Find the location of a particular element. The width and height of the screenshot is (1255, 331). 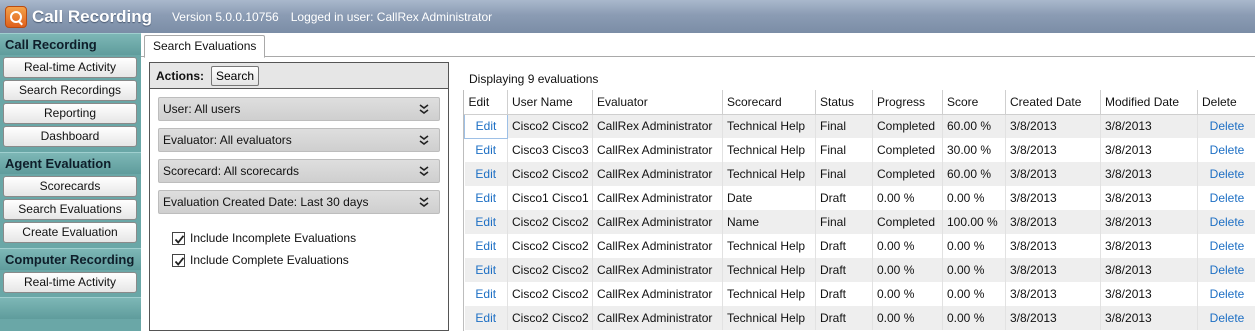

column-header-created-date: Created Date is located at coordinates (1053, 102).